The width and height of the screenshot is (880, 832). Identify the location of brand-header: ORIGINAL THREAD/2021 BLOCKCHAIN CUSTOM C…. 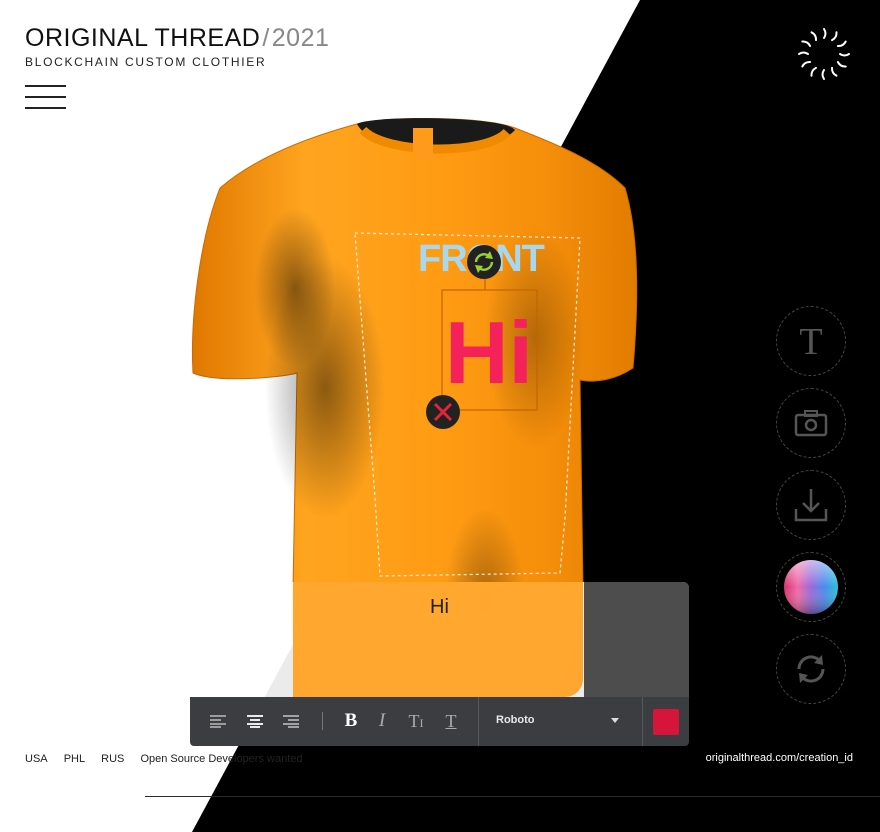
(177, 46).